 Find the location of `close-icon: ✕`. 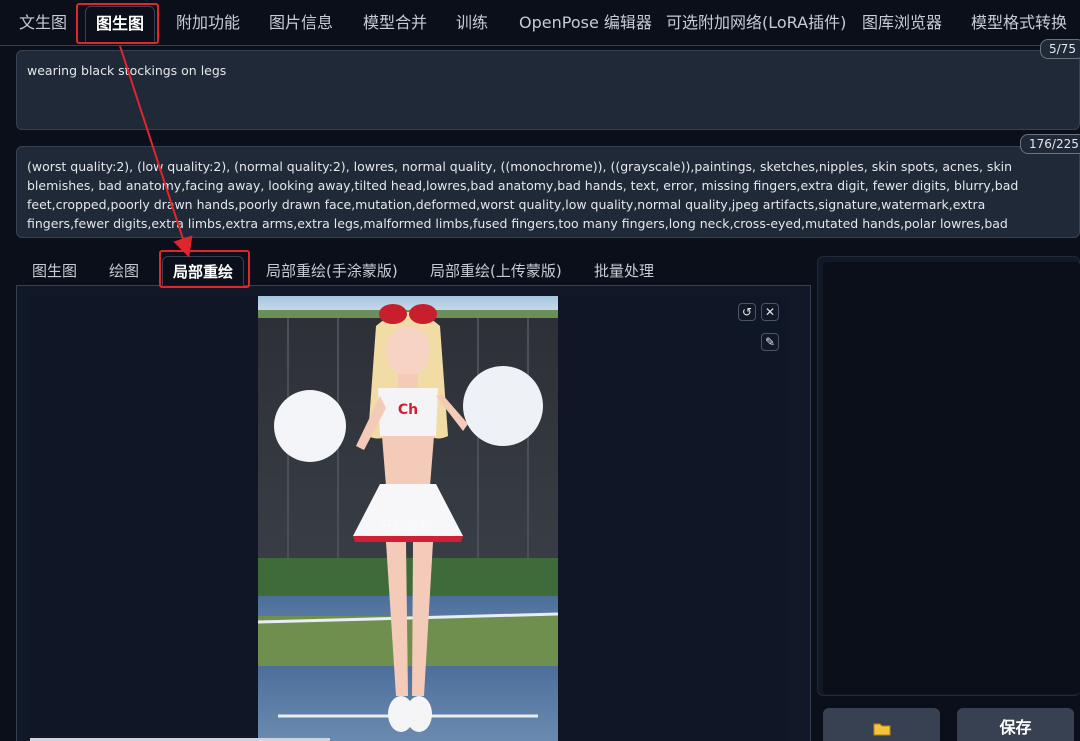

close-icon: ✕ is located at coordinates (770, 312).